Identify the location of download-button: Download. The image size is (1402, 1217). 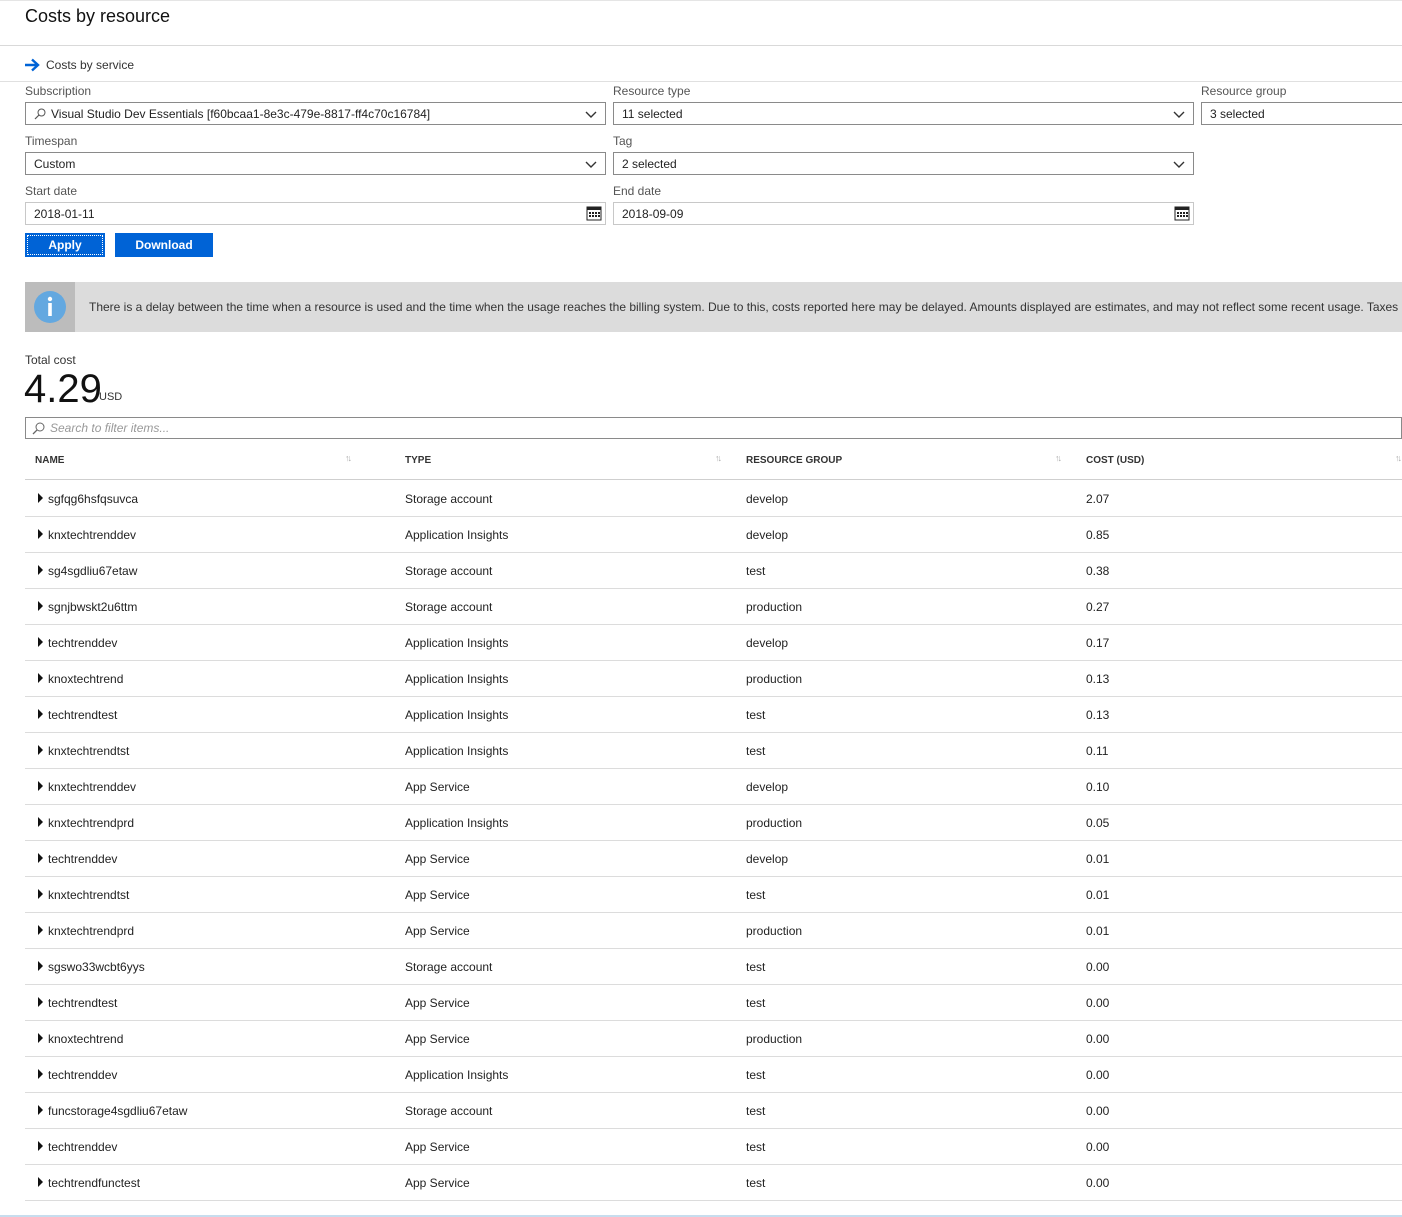
(164, 245).